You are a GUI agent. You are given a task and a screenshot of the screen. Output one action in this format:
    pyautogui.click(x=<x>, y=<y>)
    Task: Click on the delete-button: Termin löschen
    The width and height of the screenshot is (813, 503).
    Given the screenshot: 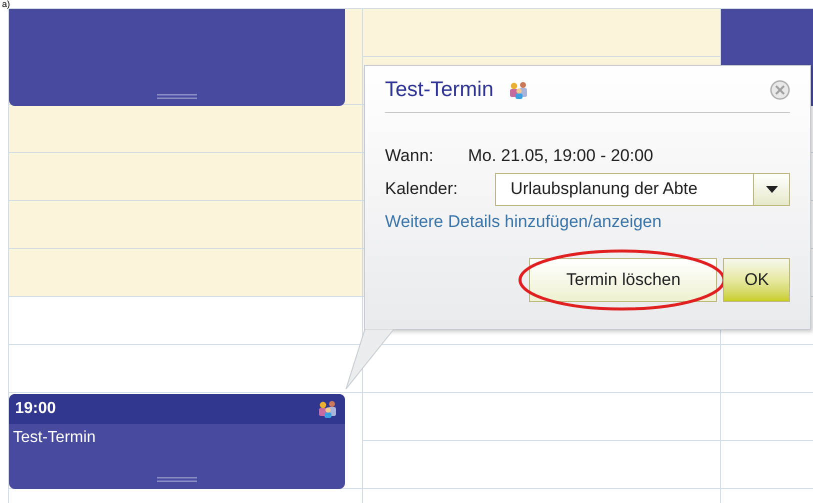 What is the action you would take?
    pyautogui.click(x=623, y=280)
    